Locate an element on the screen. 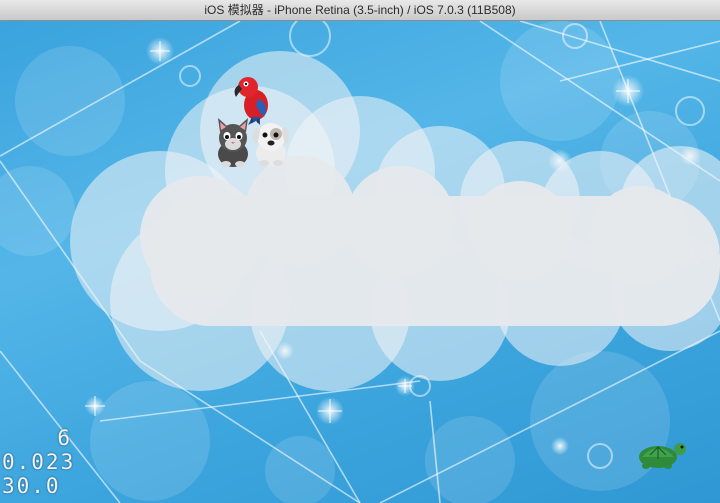  debug-stats: 6 0.023 30.0 is located at coordinates (47, 462).